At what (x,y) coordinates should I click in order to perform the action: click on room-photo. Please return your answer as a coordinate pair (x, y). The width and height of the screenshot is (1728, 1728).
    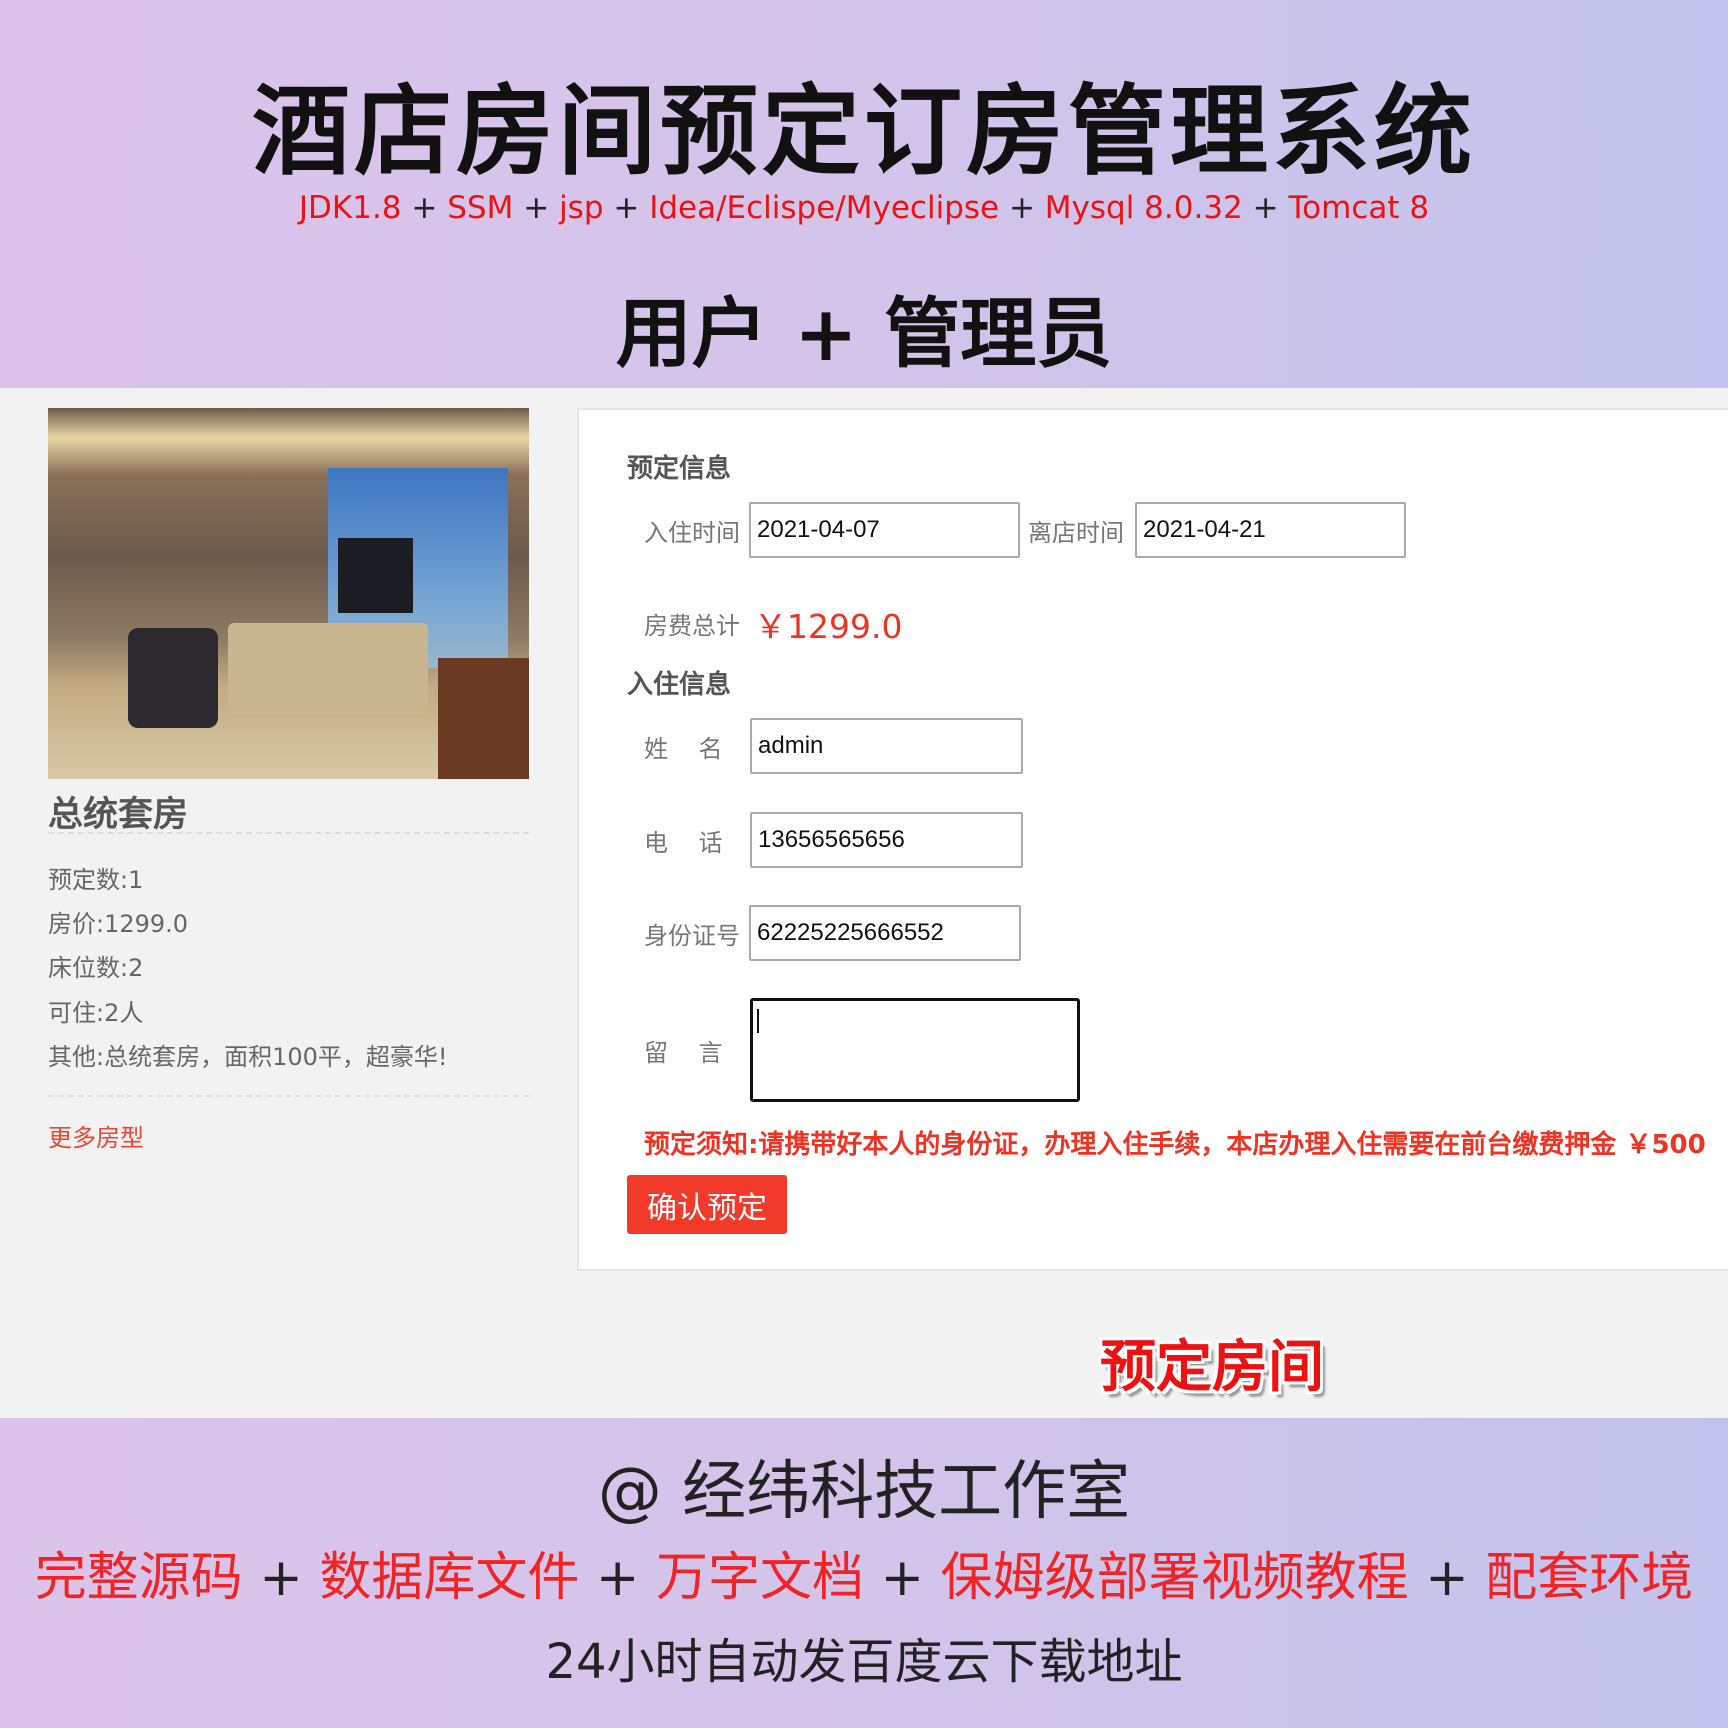
    Looking at the image, I should click on (288, 593).